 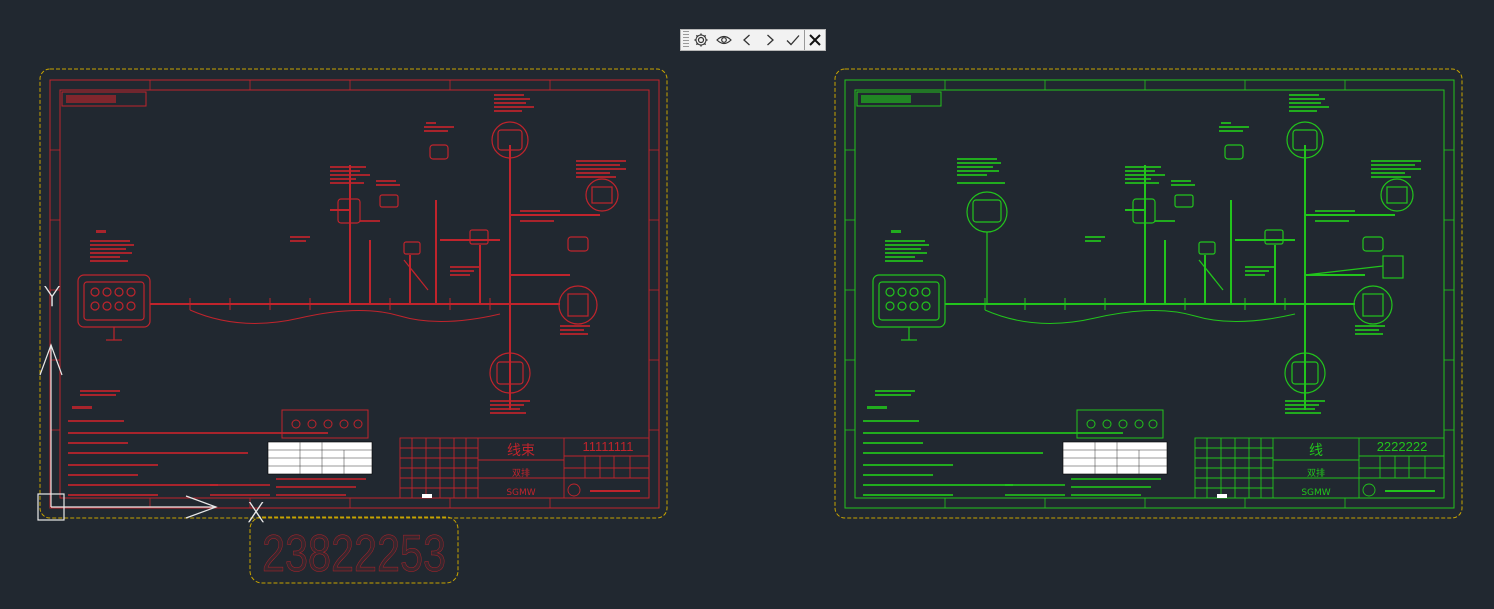 I want to click on stamp-number-cloud: 23822253, so click(x=354, y=550).